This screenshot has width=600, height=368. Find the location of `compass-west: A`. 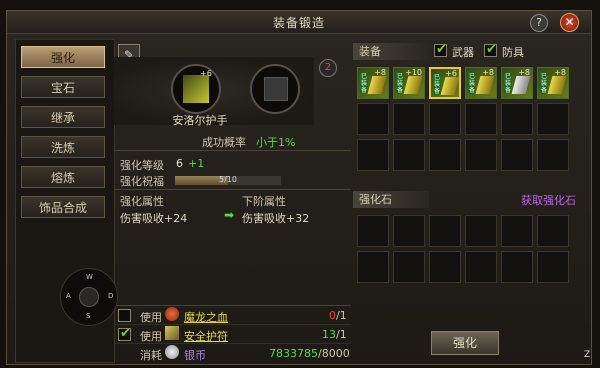

compass-west: A is located at coordinates (68, 296).